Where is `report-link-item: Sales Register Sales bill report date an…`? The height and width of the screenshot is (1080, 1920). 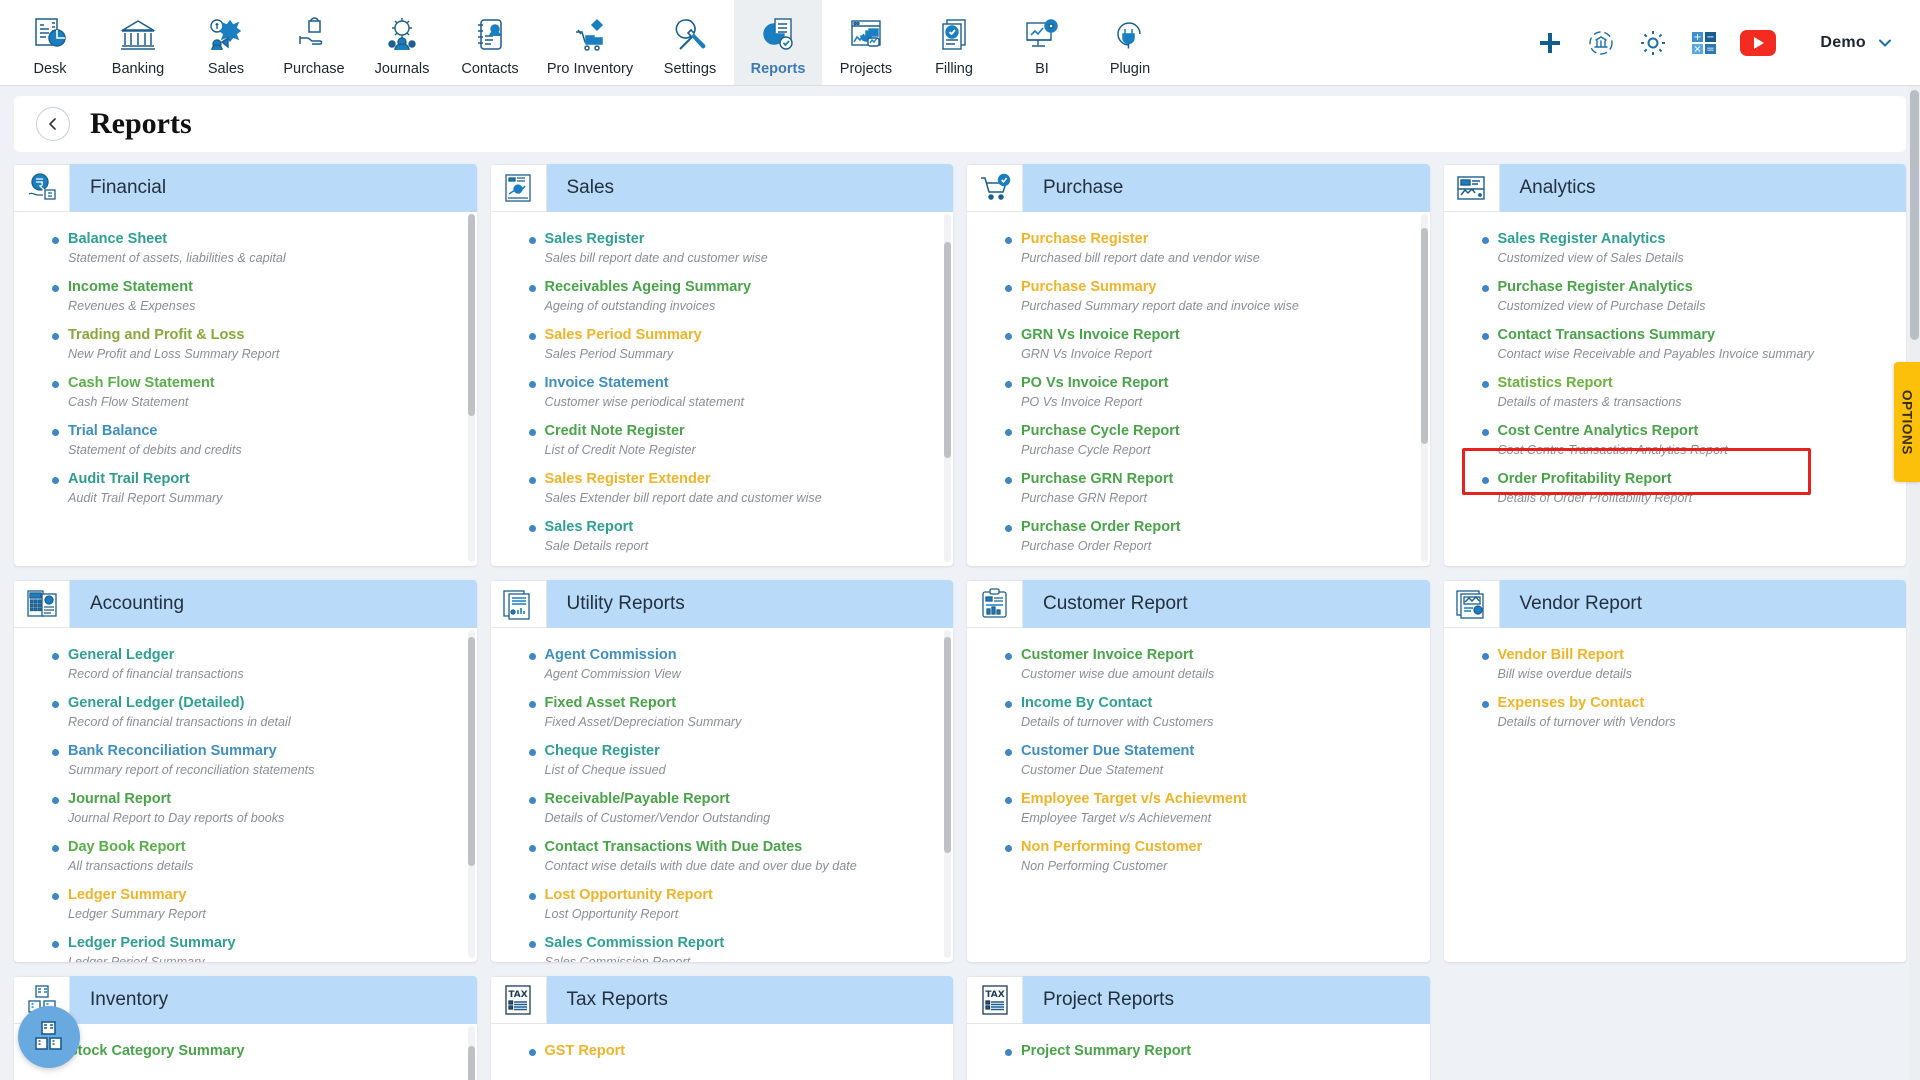
report-link-item: Sales Register Sales bill report date an… is located at coordinates (722, 248).